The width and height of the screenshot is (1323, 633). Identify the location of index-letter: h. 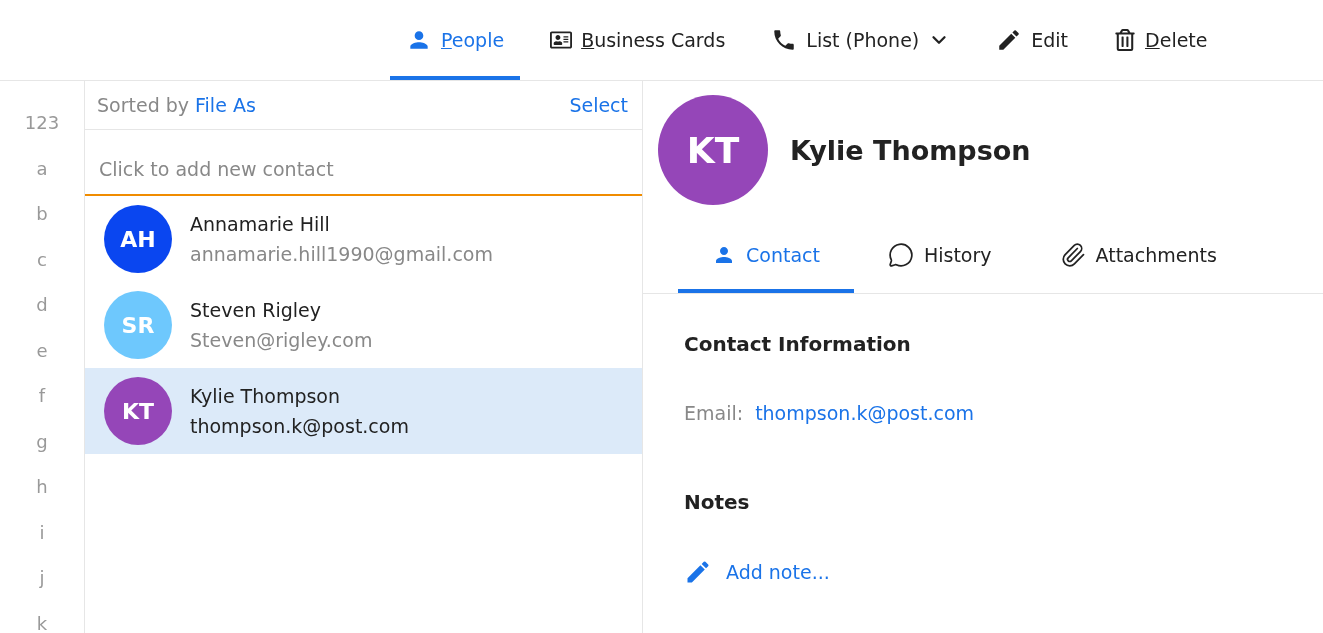
(42, 487).